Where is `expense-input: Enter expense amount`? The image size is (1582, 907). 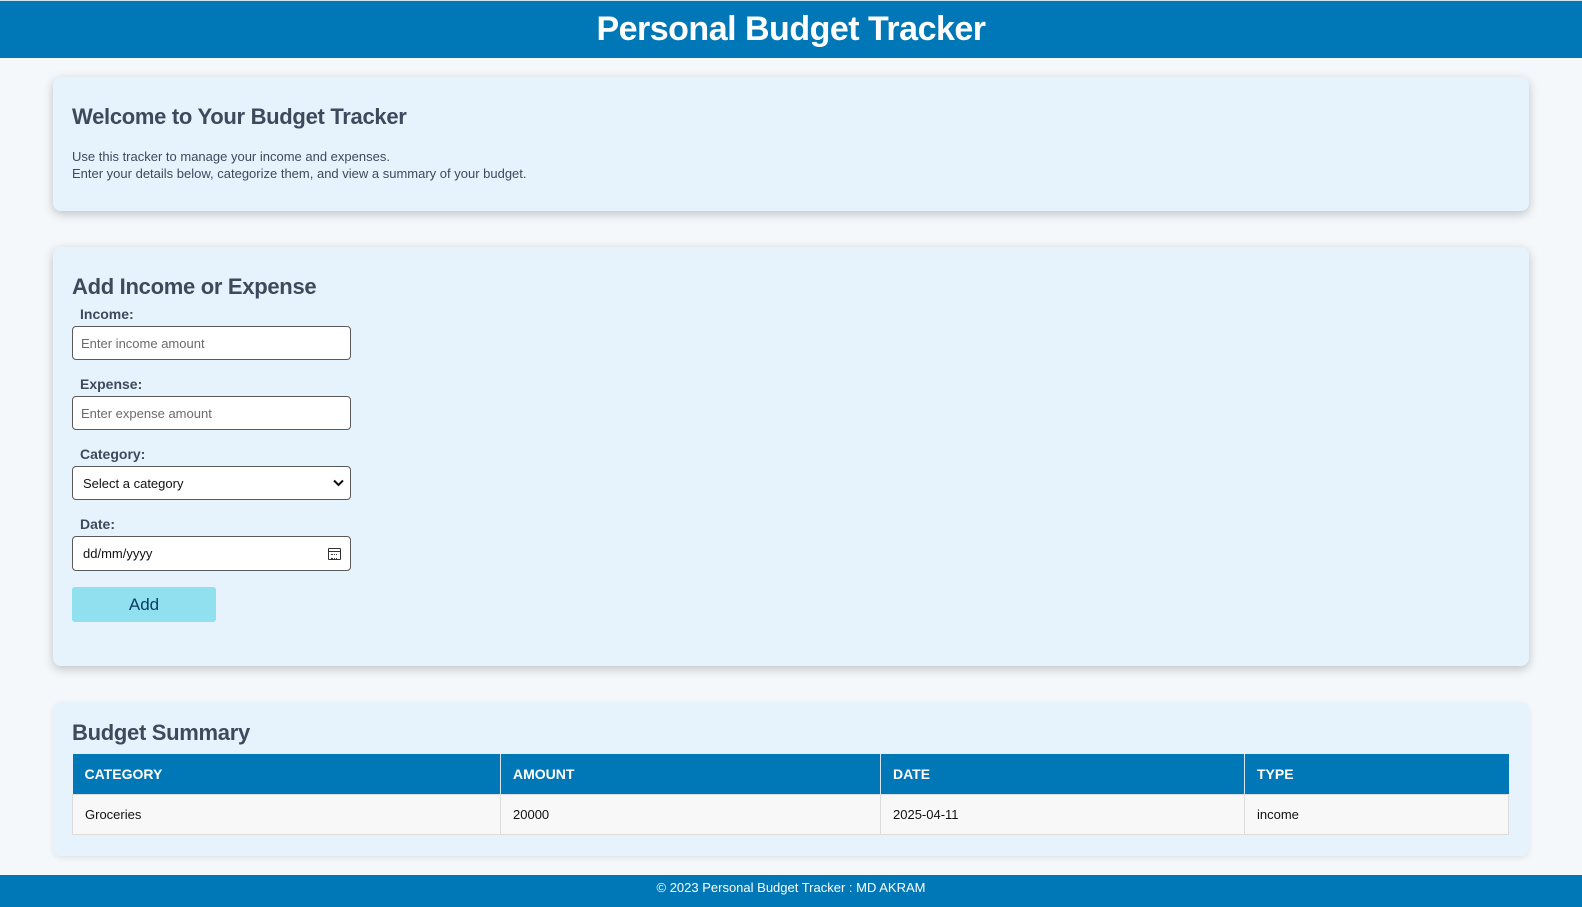
expense-input: Enter expense amount is located at coordinates (211, 413).